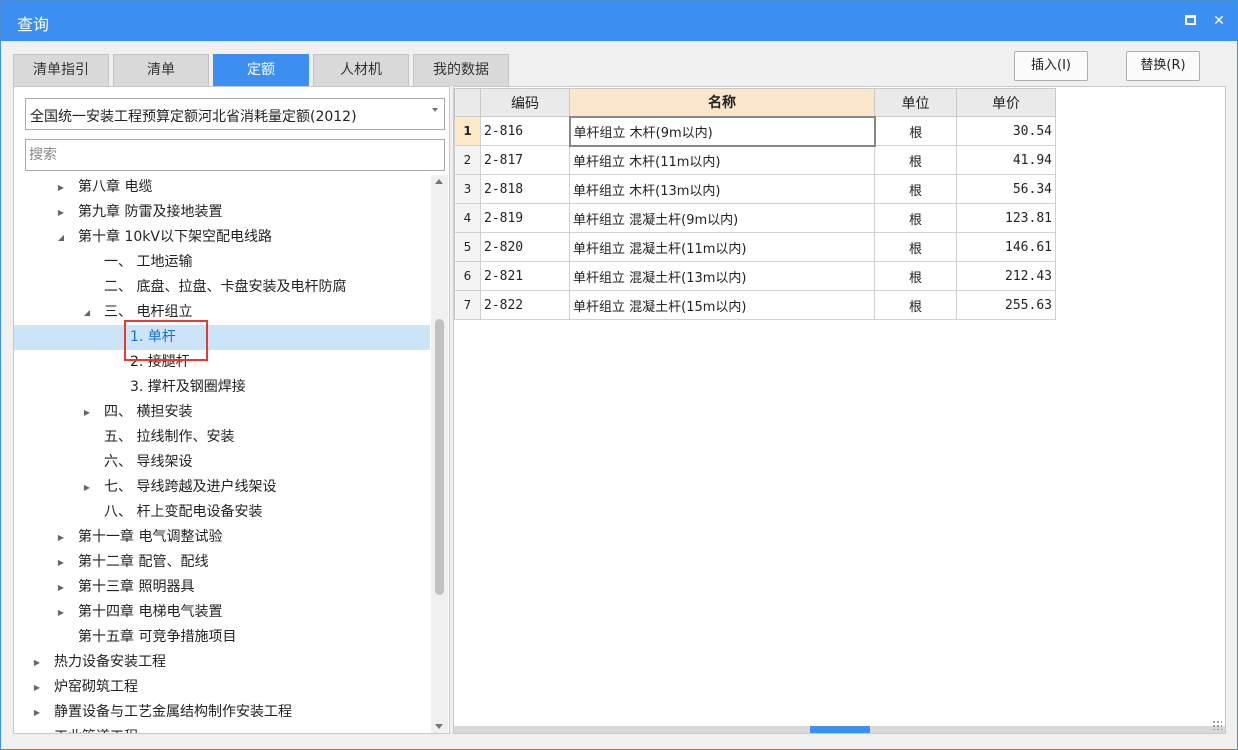 The height and width of the screenshot is (750, 1238). Describe the element at coordinates (261, 70) in the screenshot. I see `tab-quota: 定额` at that location.